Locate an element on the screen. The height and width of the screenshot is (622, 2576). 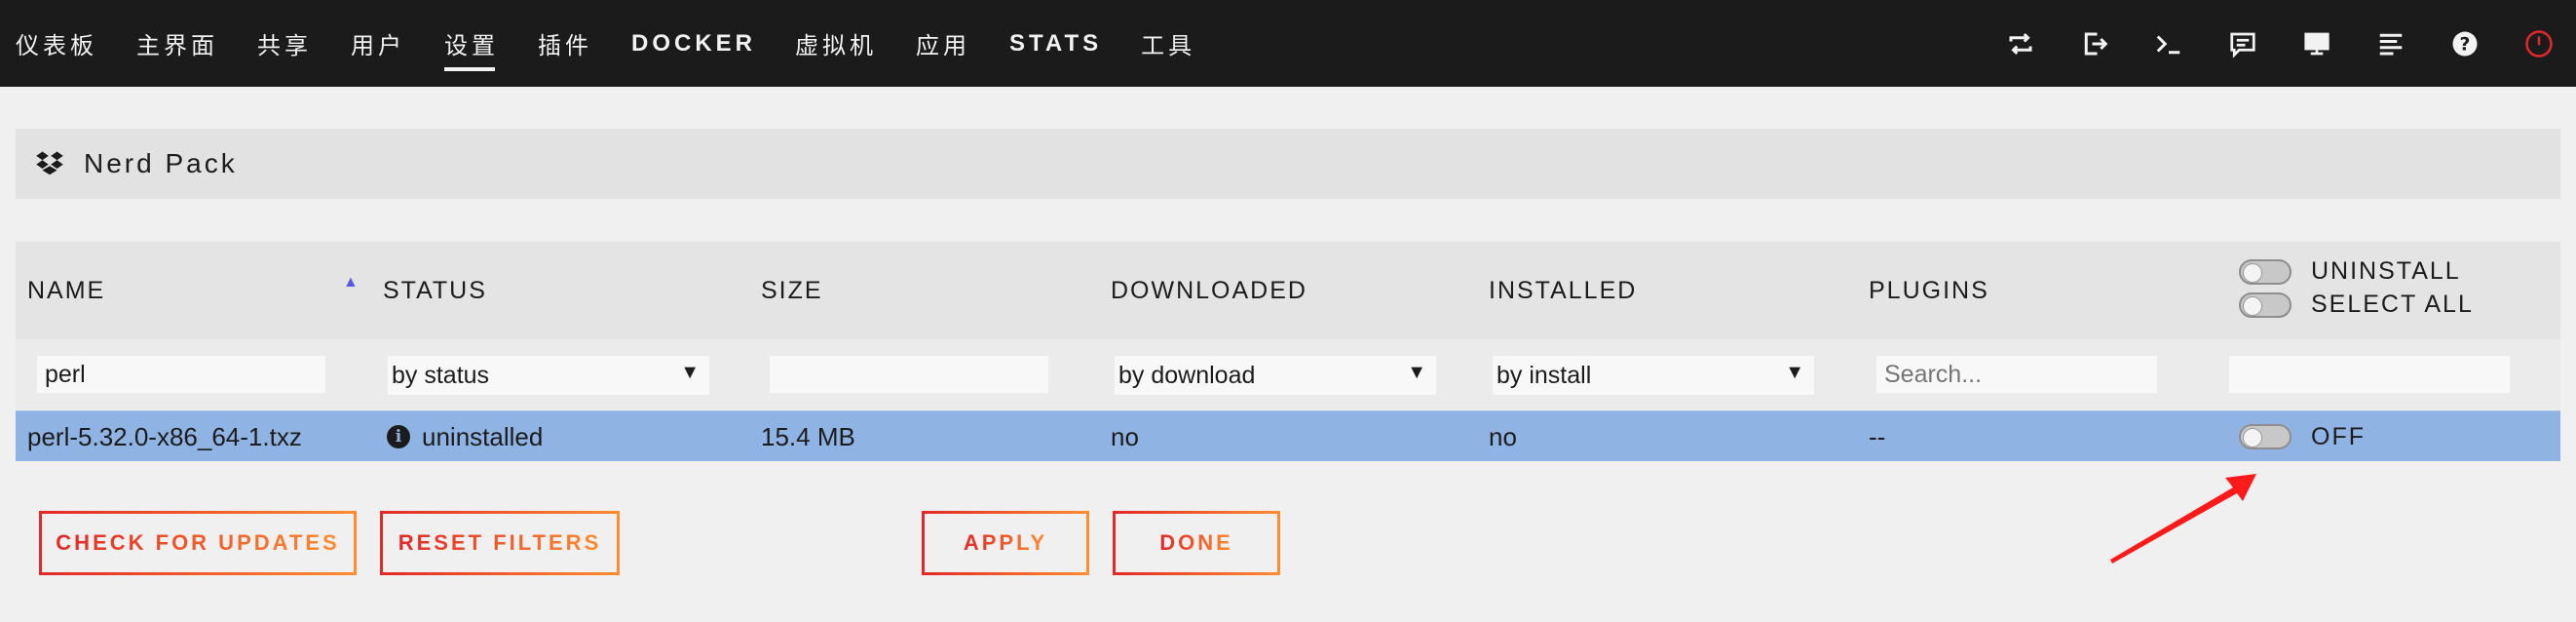
reset-filters-button: RESET FILTERS is located at coordinates (500, 543).